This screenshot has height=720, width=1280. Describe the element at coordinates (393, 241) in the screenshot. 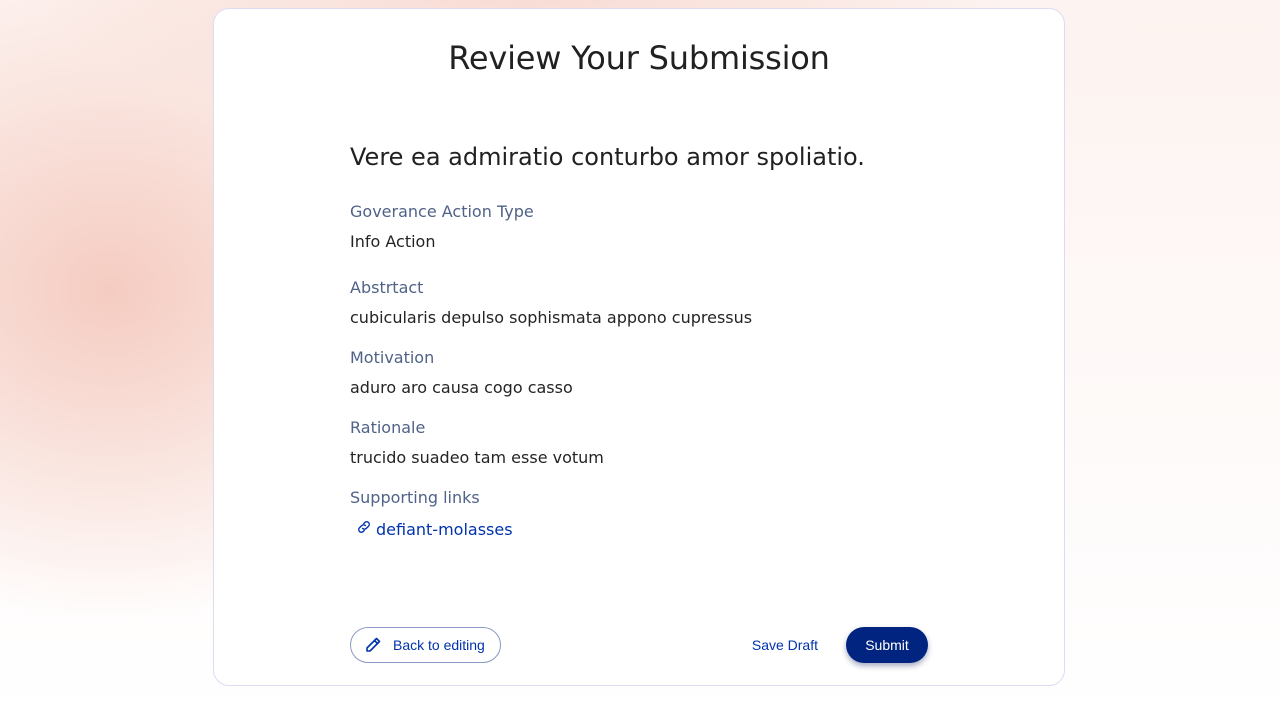

I see `field-value: Info Action` at that location.